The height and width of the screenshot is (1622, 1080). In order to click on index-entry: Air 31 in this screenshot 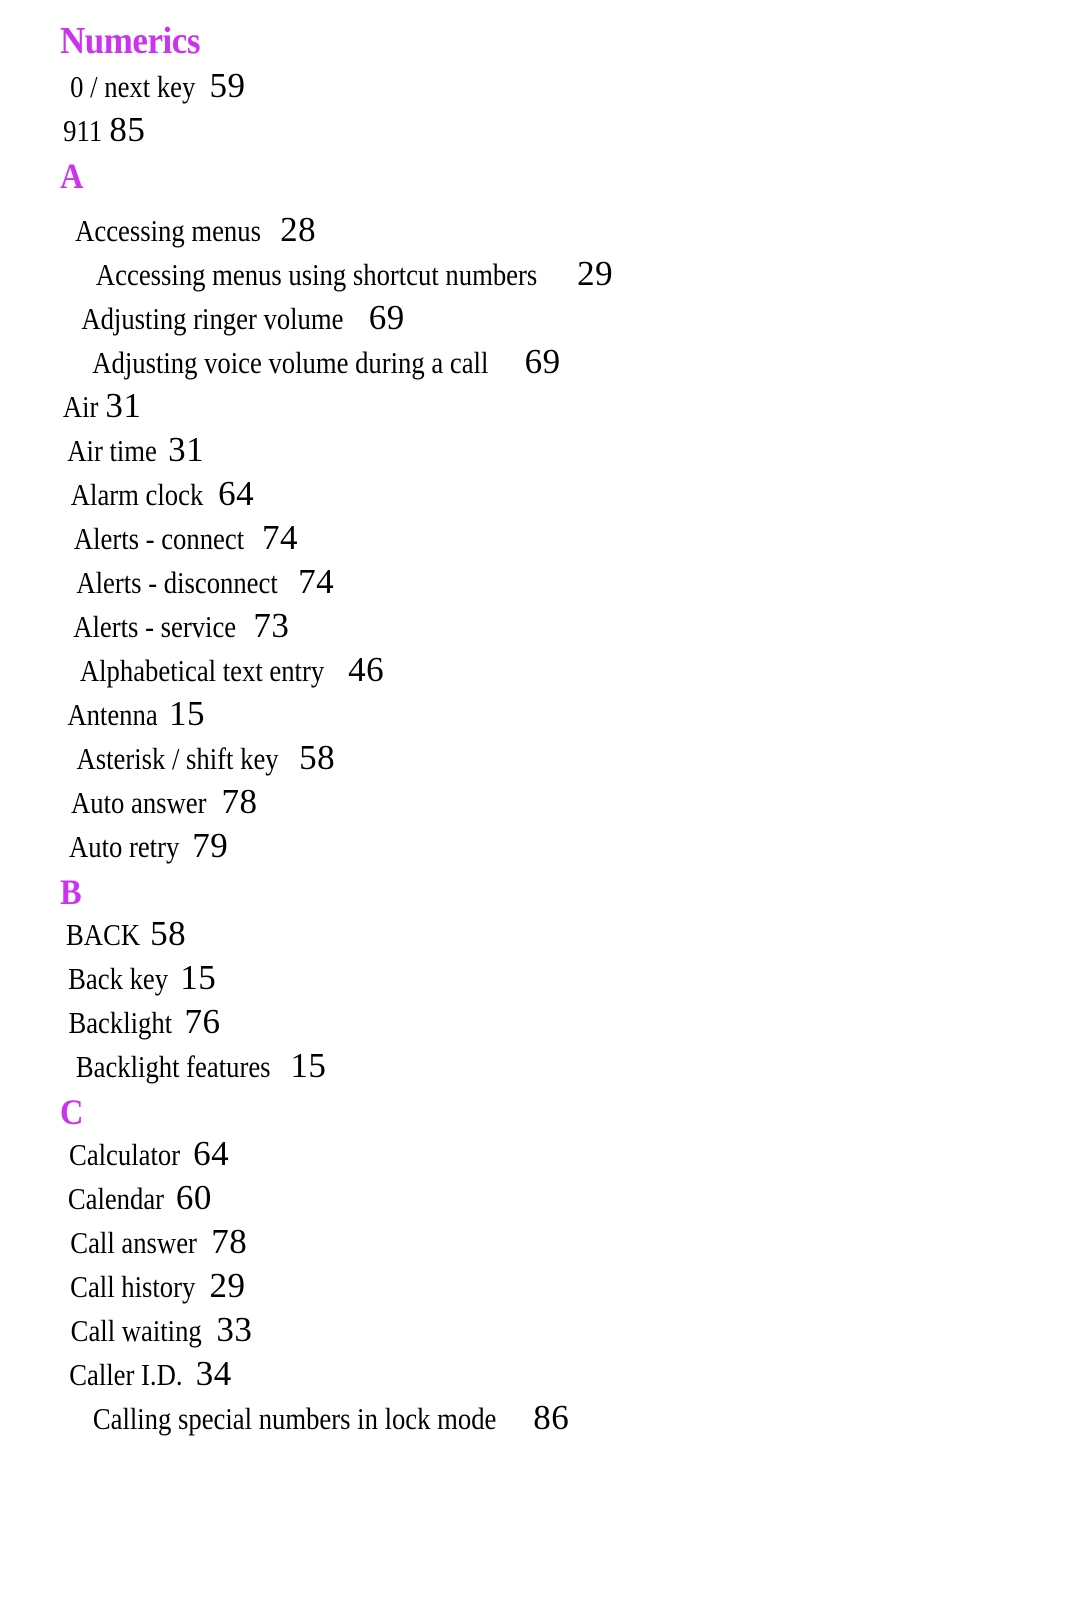, I will do `click(560, 406)`.